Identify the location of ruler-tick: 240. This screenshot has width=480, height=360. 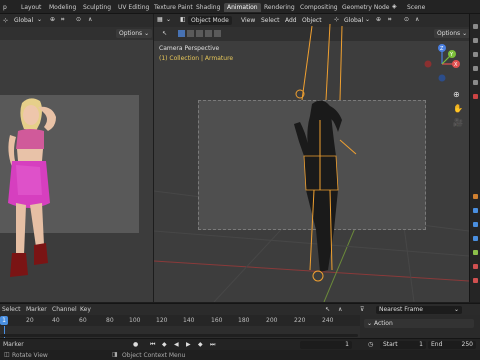
(328, 320).